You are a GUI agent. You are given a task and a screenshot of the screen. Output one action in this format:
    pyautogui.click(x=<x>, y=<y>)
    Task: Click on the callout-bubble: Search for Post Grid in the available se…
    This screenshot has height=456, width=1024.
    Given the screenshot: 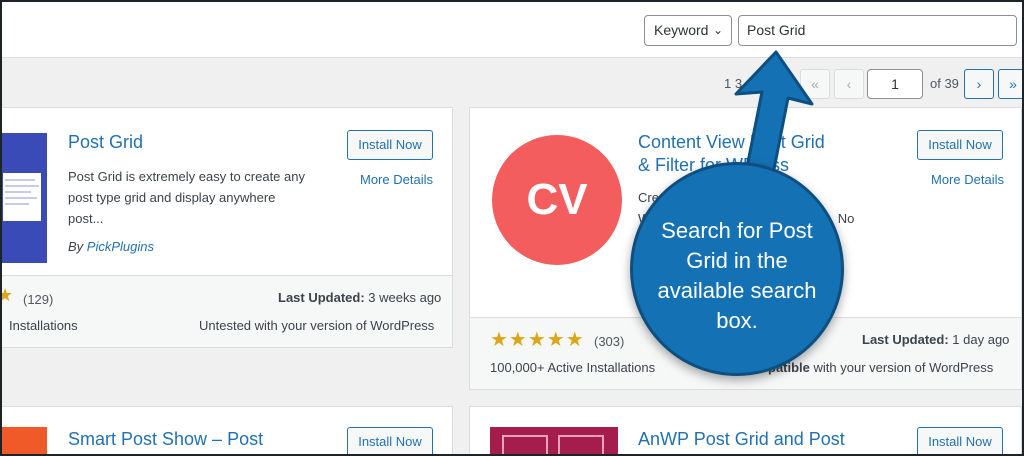 What is the action you would take?
    pyautogui.click(x=737, y=269)
    